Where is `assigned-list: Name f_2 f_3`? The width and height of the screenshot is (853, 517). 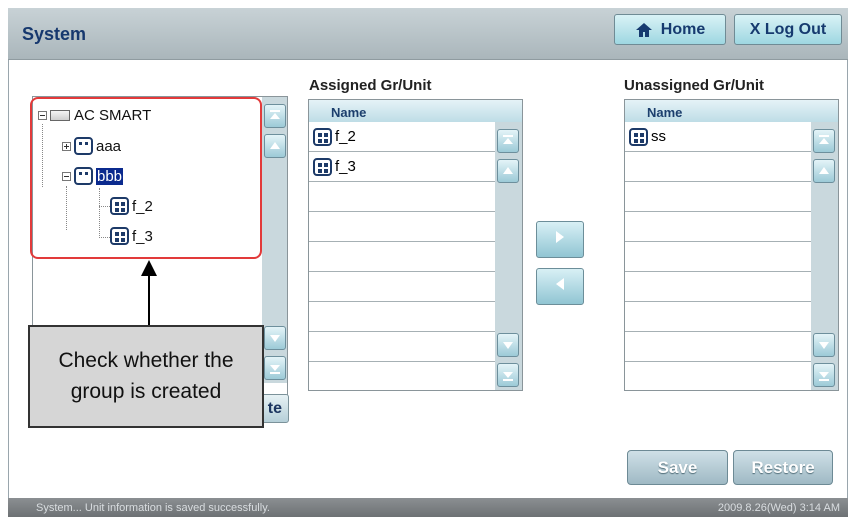
assigned-list: Name f_2 f_3 is located at coordinates (415, 245).